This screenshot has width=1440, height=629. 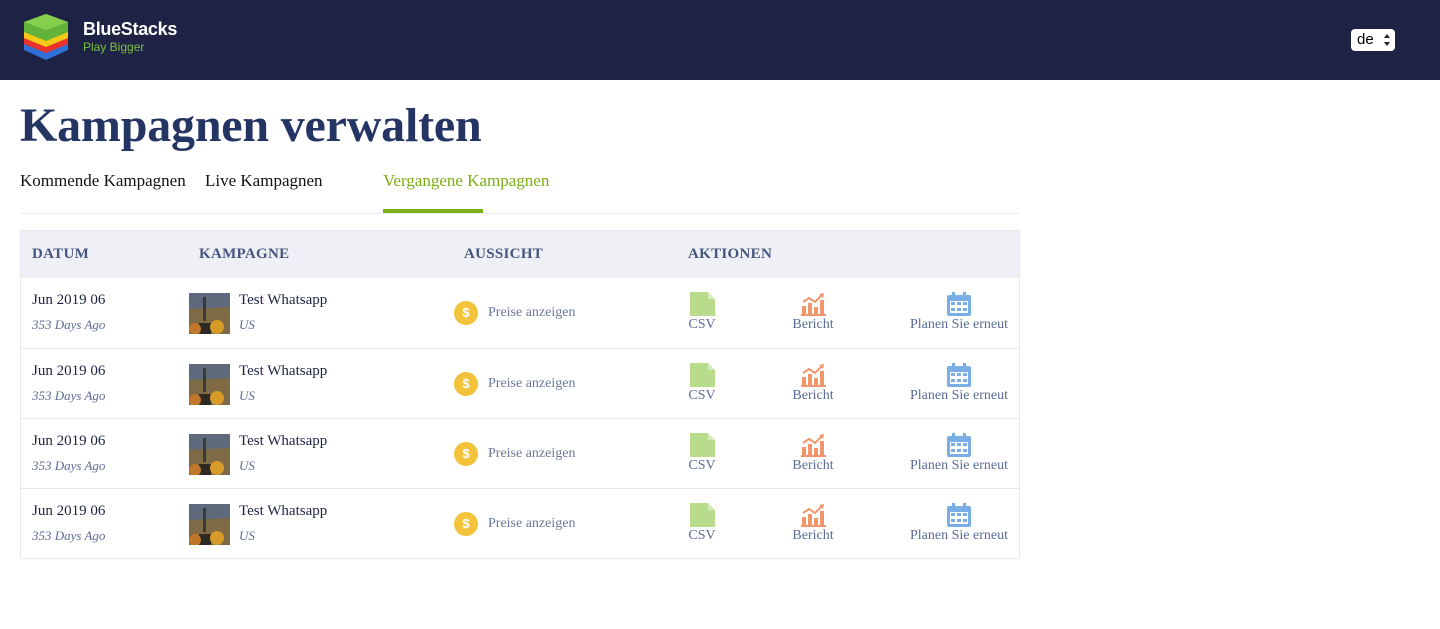 What do you see at coordinates (46, 38) in the screenshot?
I see `bluestacks-logo` at bounding box center [46, 38].